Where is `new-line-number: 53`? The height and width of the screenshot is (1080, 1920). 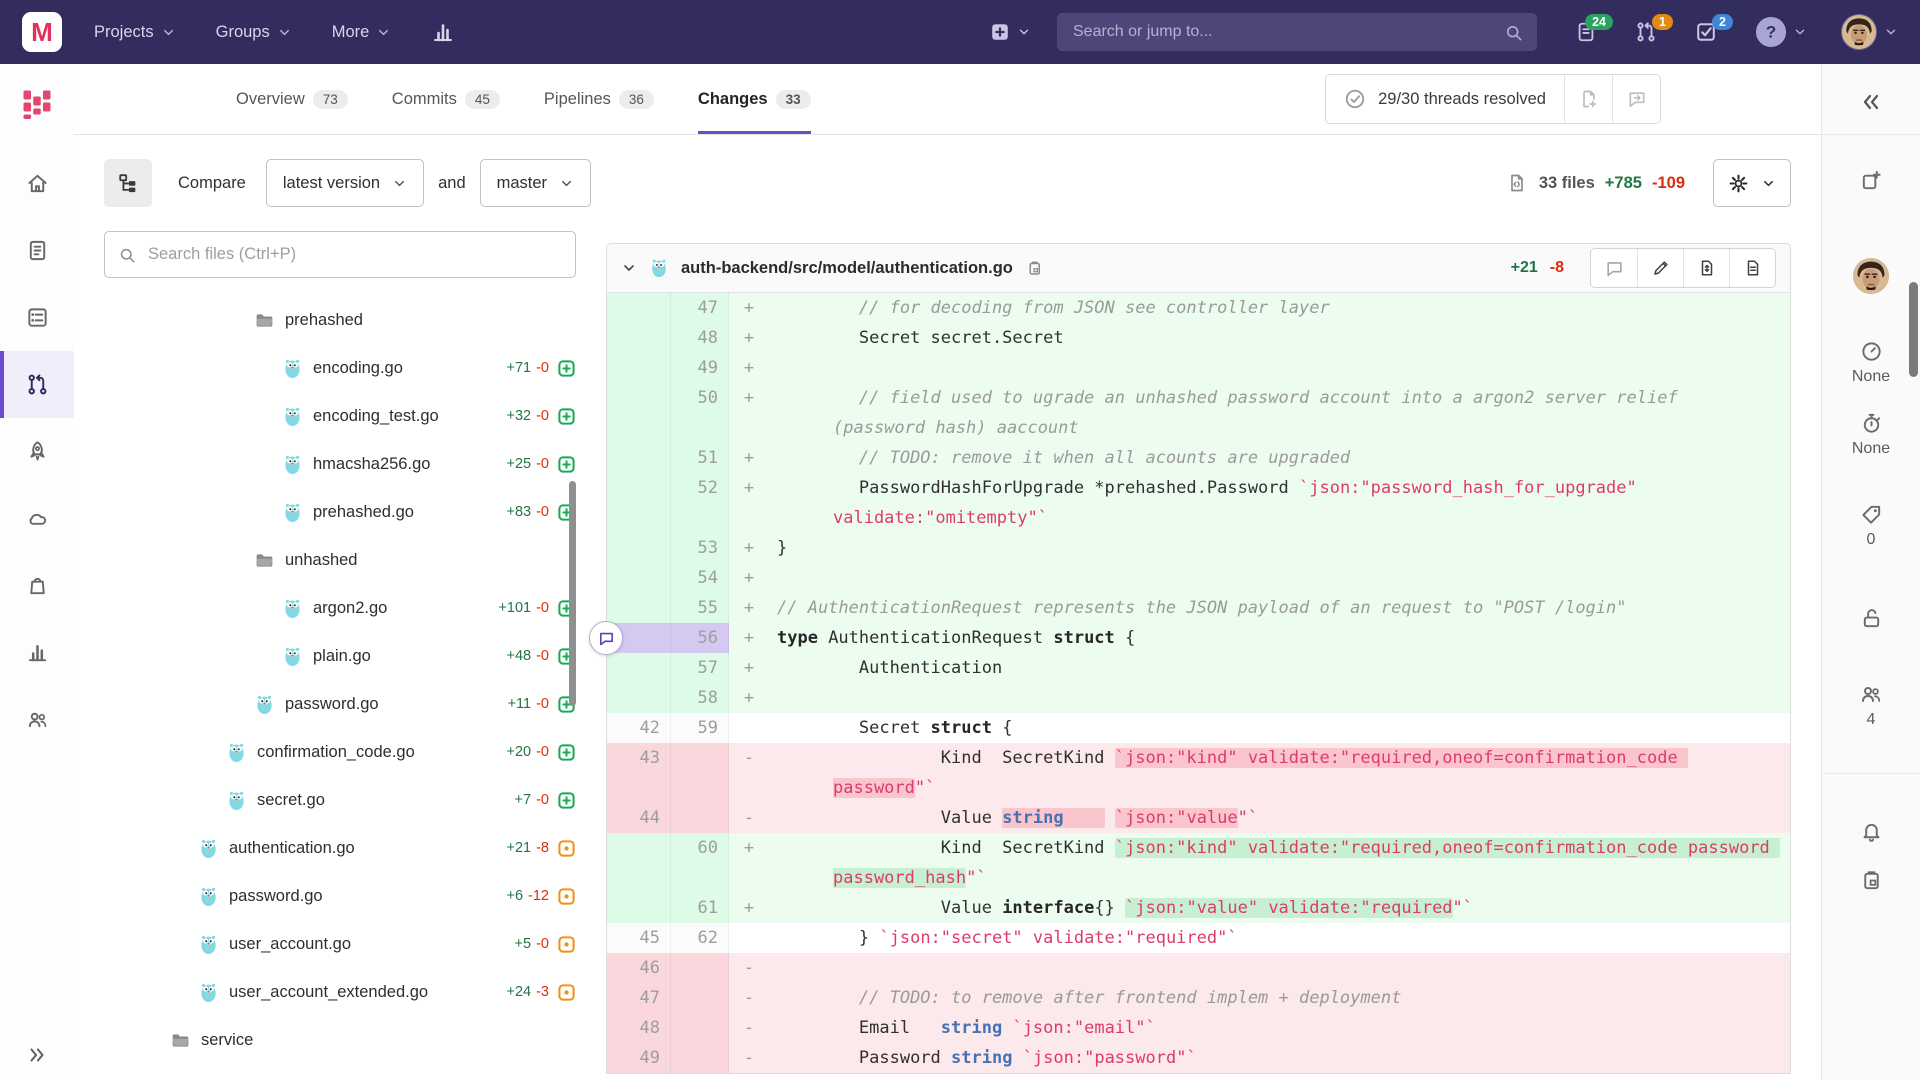
new-line-number: 53 is located at coordinates (700, 548).